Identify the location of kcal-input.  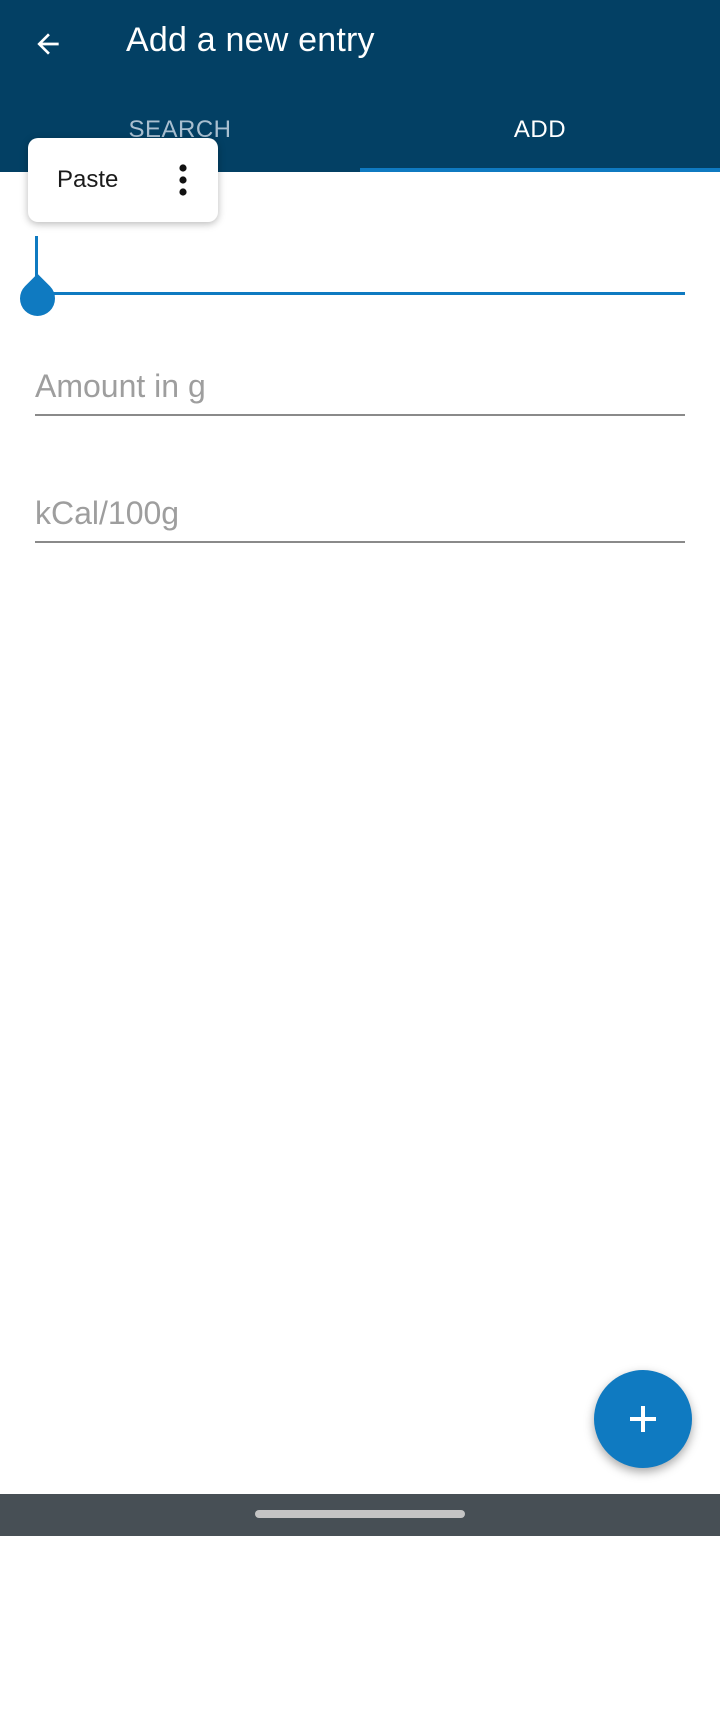
(360, 513).